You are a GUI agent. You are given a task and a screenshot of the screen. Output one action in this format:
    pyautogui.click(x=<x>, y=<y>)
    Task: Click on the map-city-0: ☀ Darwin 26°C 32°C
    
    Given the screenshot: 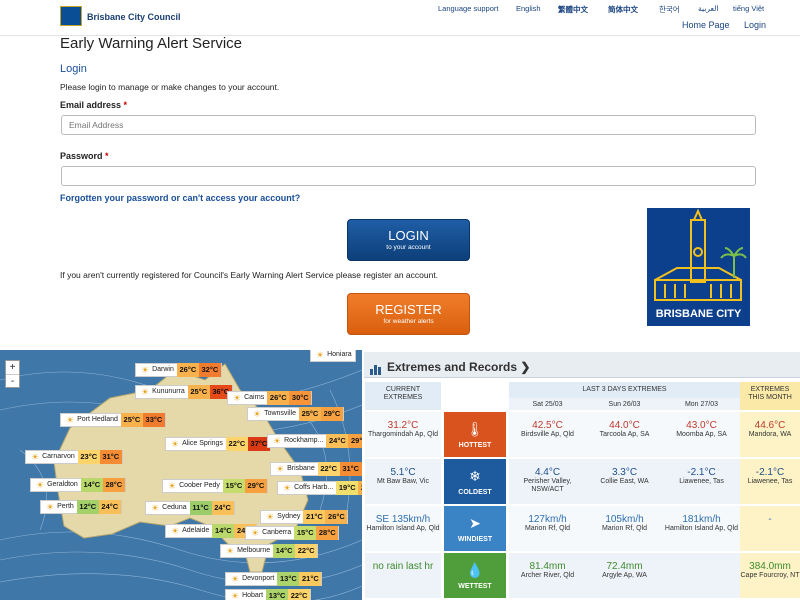 What is the action you would take?
    pyautogui.click(x=178, y=370)
    